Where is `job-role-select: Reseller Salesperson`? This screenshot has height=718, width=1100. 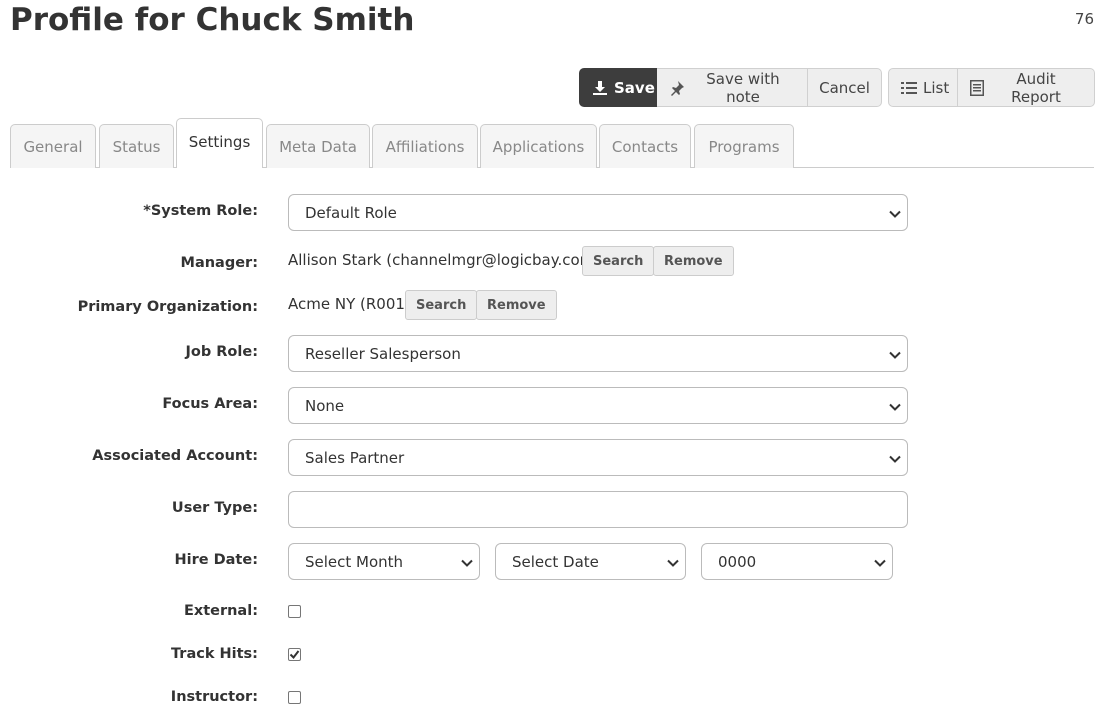 job-role-select: Reseller Salesperson is located at coordinates (598, 353).